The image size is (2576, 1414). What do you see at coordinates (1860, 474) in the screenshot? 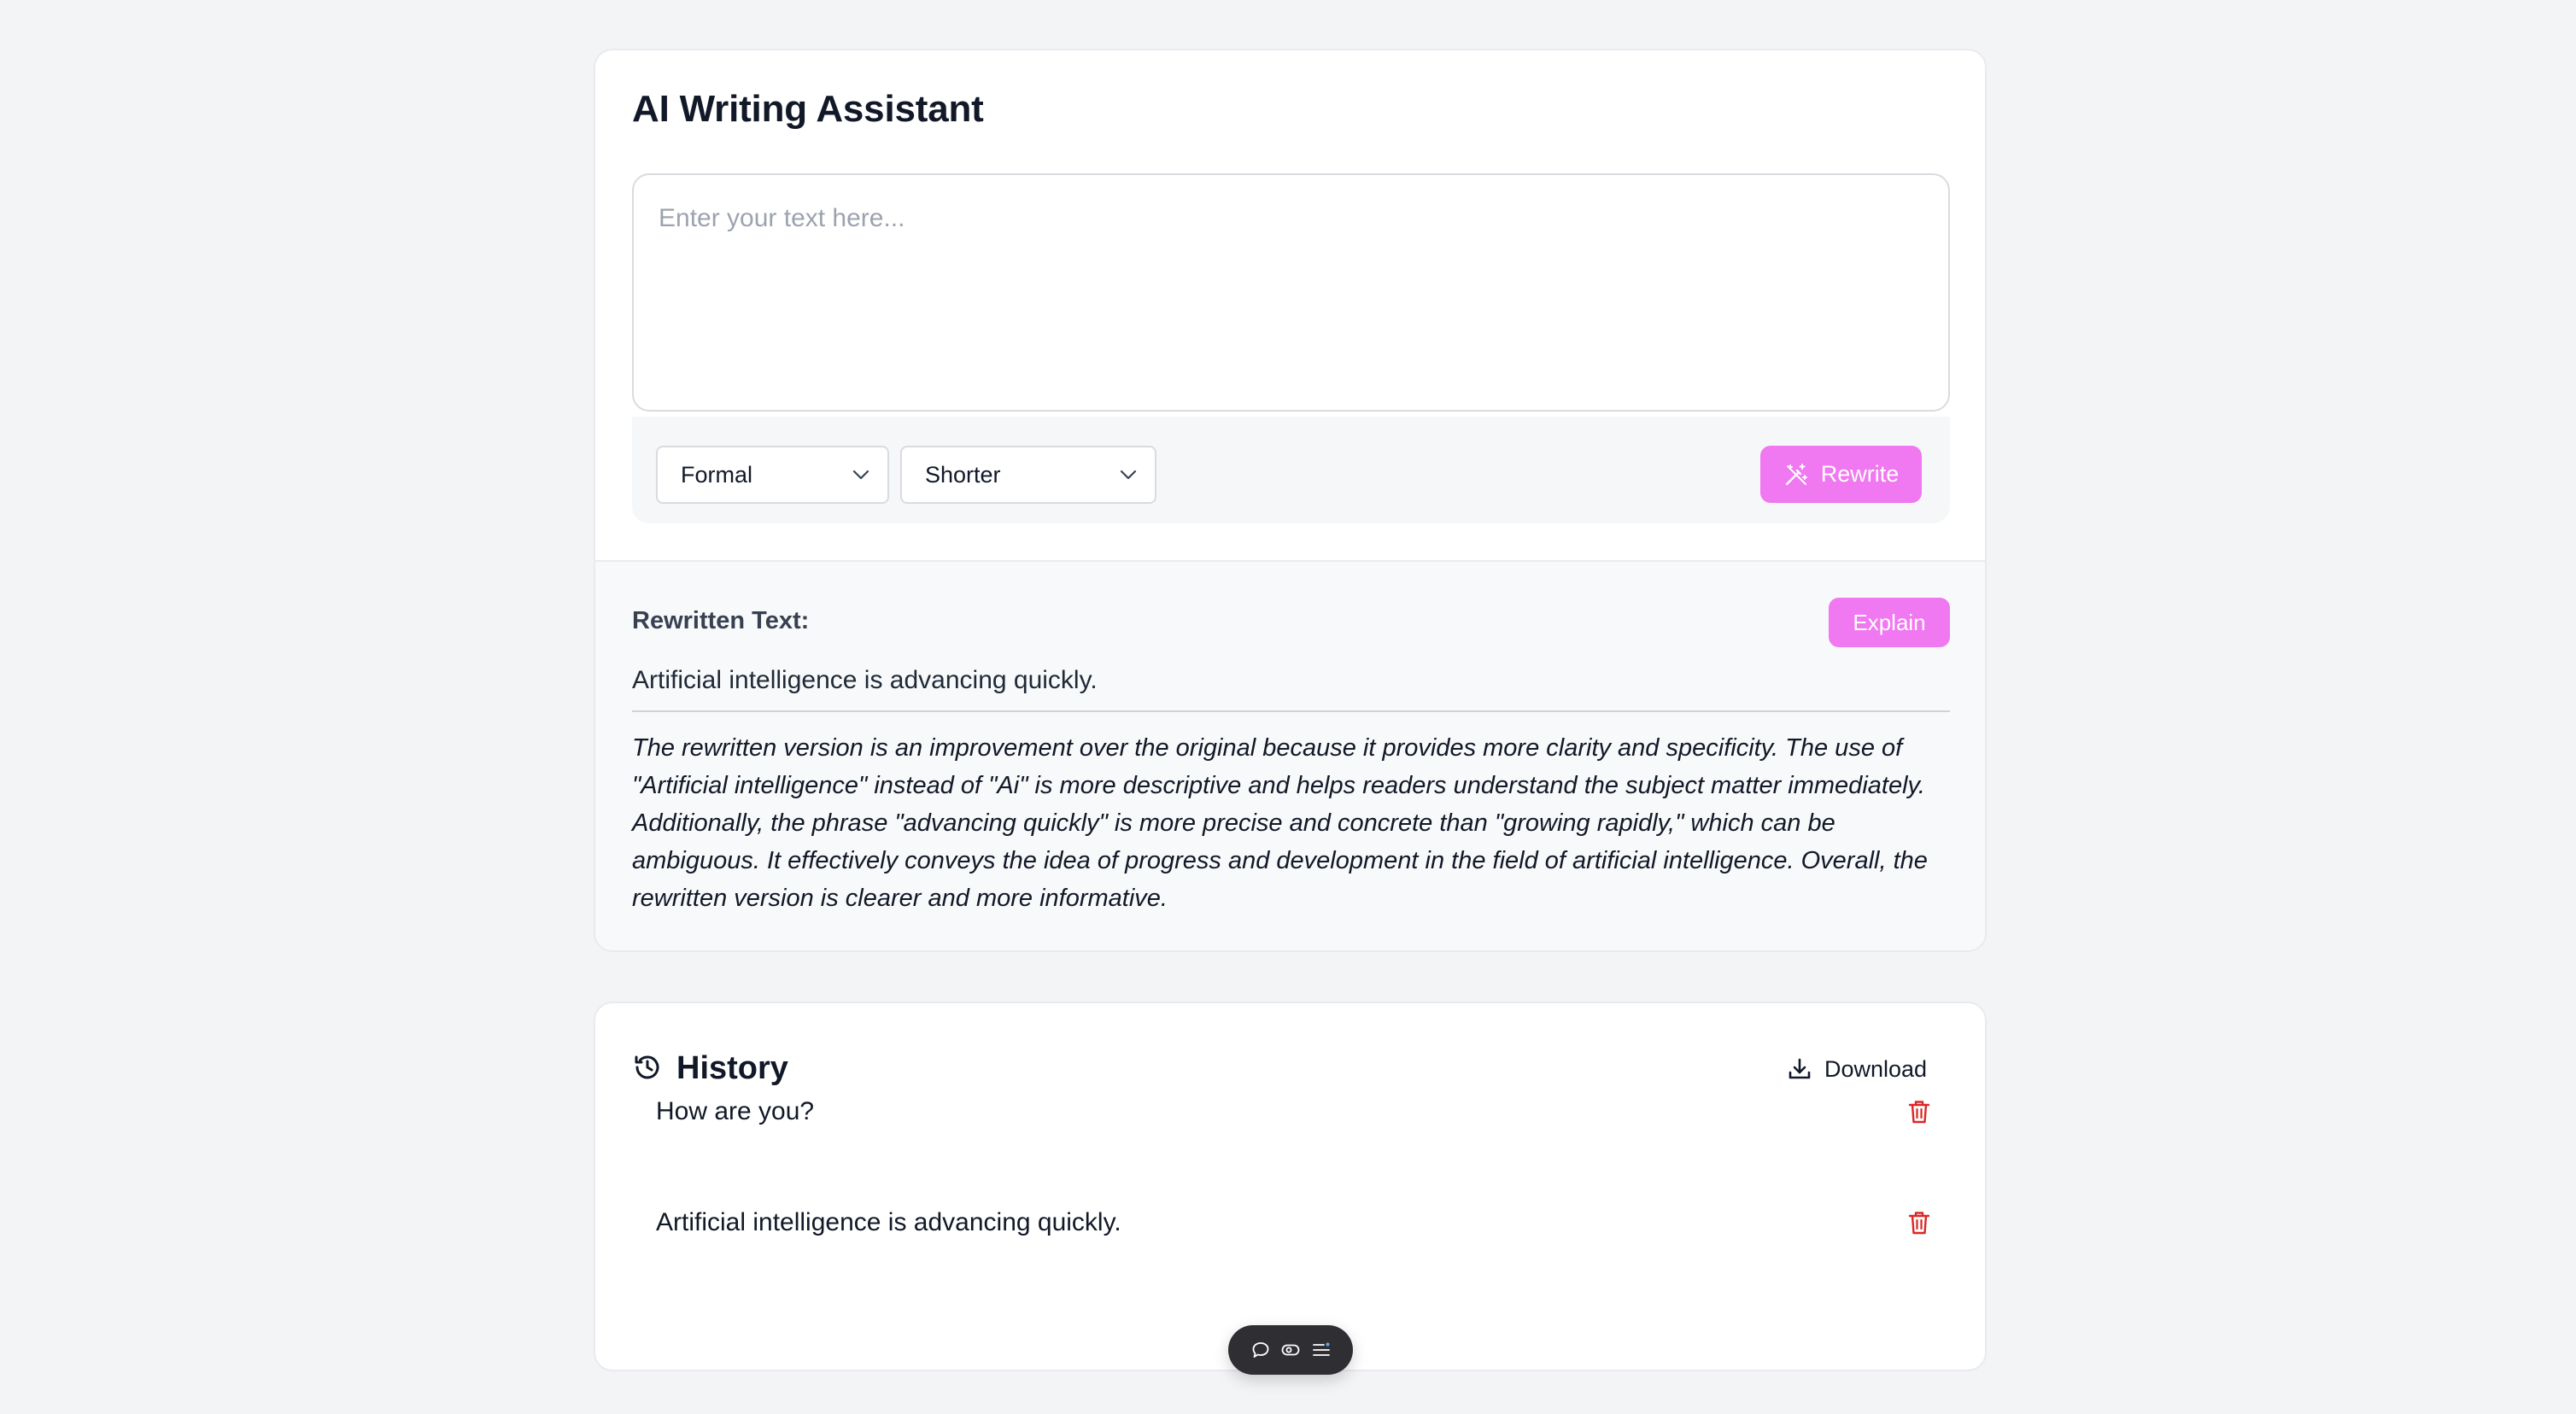
I see `rewrite-button-label: Rewrite` at bounding box center [1860, 474].